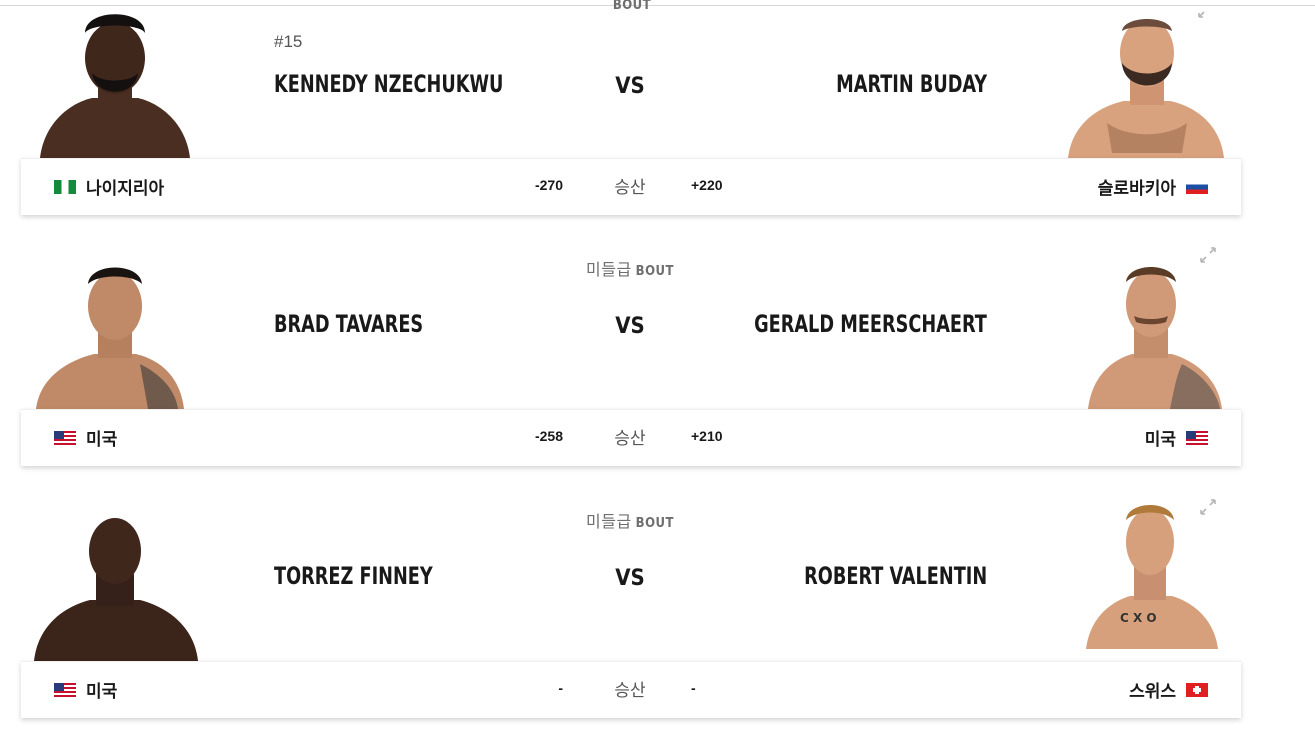  What do you see at coordinates (870, 324) in the screenshot?
I see `blue-fighter-name: GERALD MEERSCHAERT` at bounding box center [870, 324].